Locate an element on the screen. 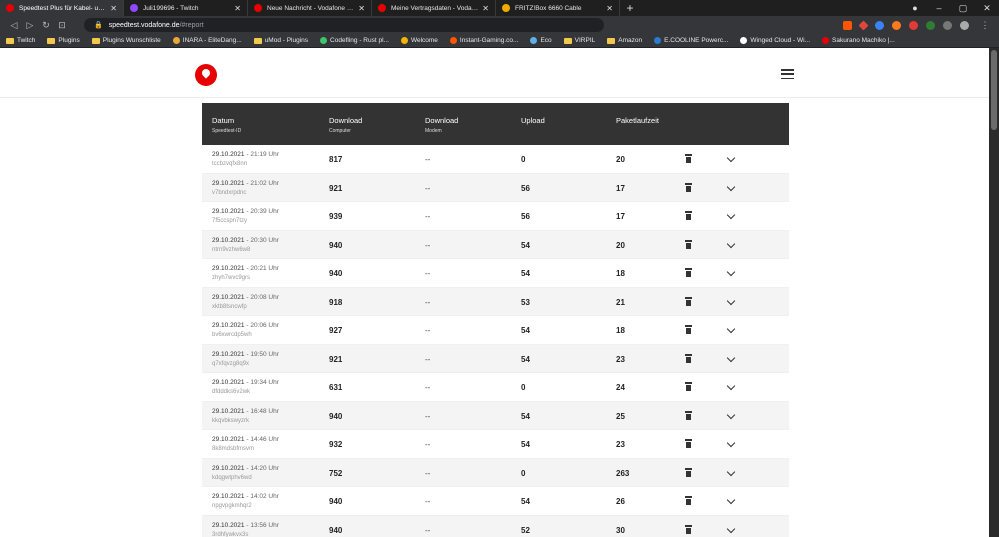  vodafone-logo-icon is located at coordinates (206, 75).